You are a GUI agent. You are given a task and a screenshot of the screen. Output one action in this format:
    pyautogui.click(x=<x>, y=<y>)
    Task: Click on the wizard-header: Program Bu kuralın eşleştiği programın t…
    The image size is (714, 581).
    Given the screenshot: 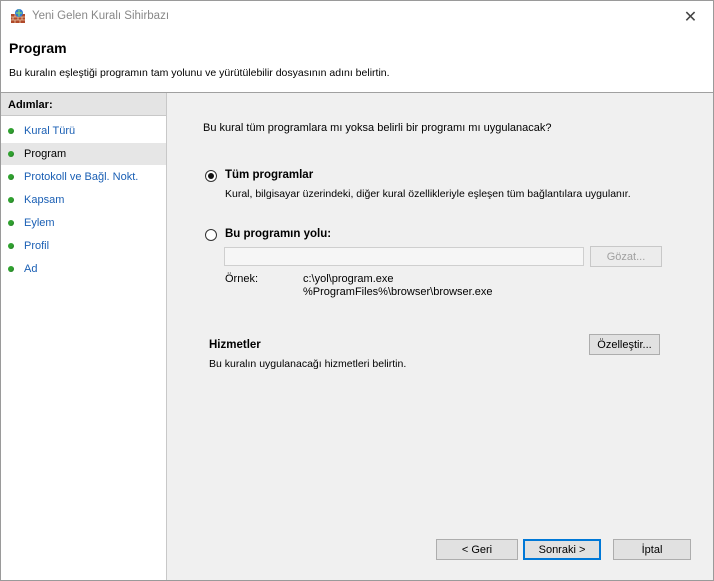 What is the action you would take?
    pyautogui.click(x=357, y=62)
    